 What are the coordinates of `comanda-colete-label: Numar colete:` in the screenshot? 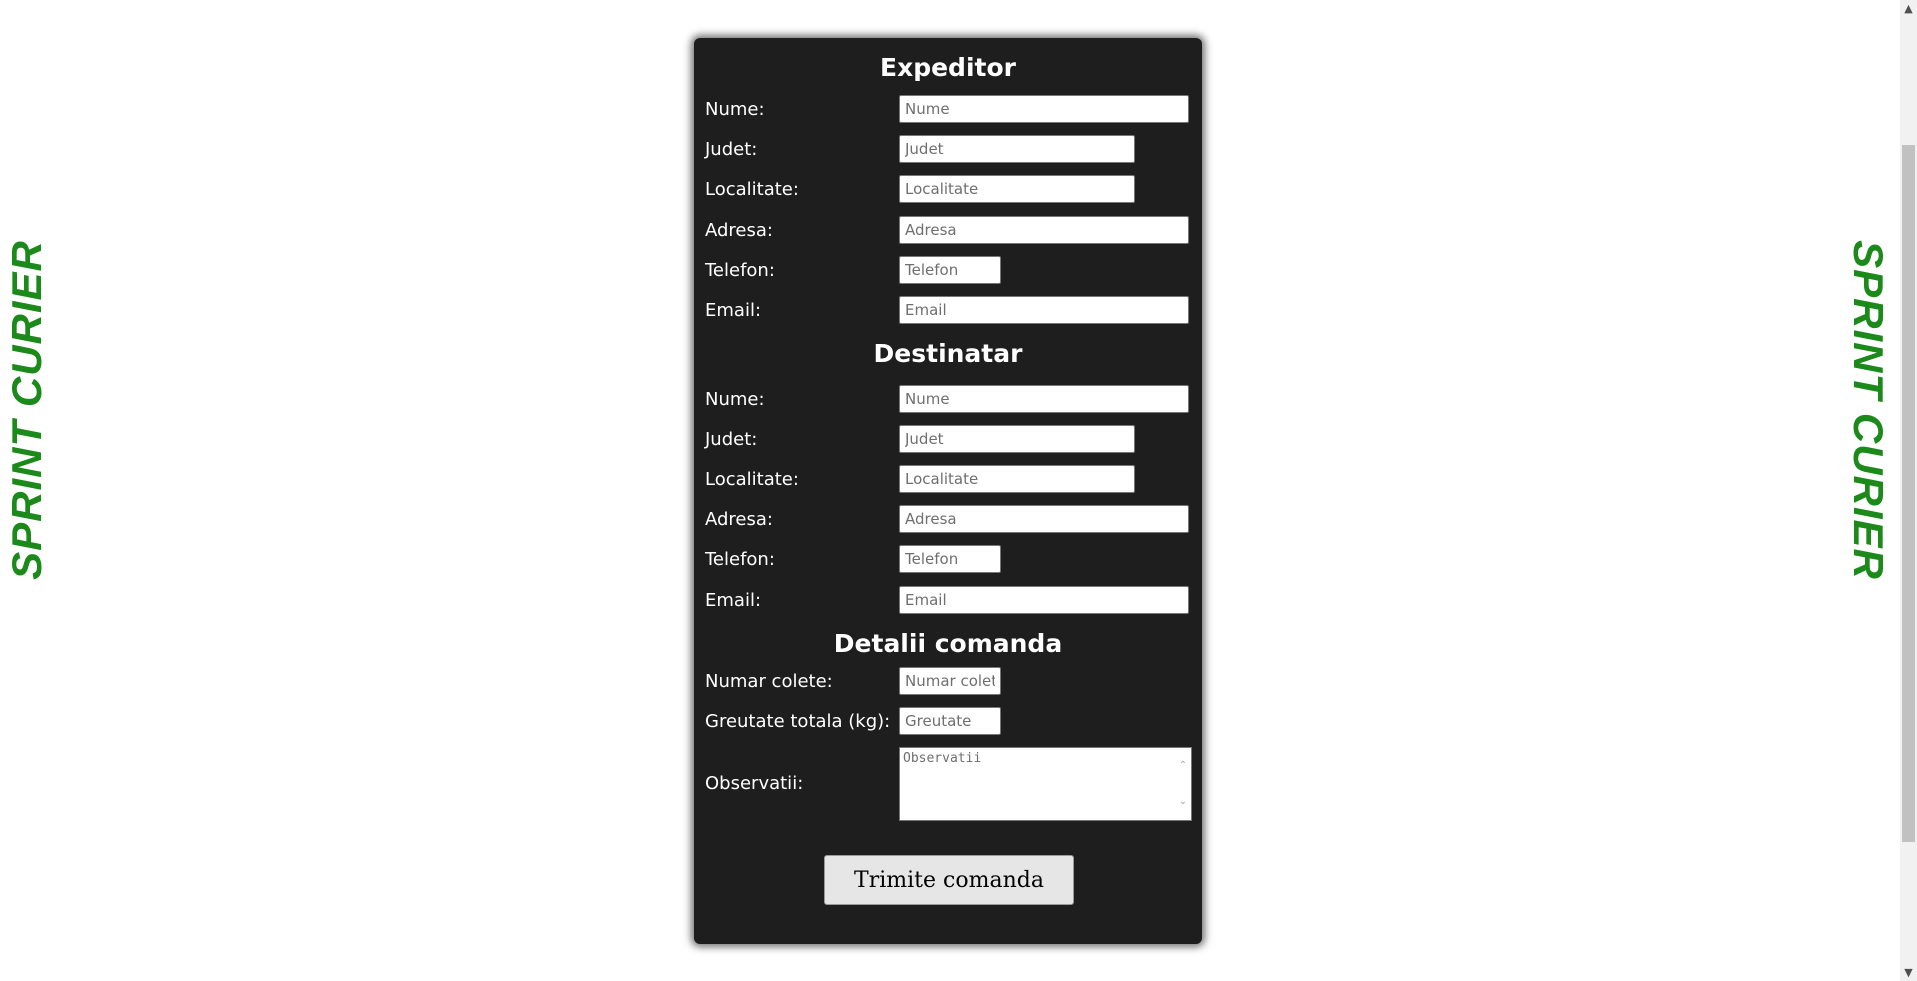 It's located at (769, 681).